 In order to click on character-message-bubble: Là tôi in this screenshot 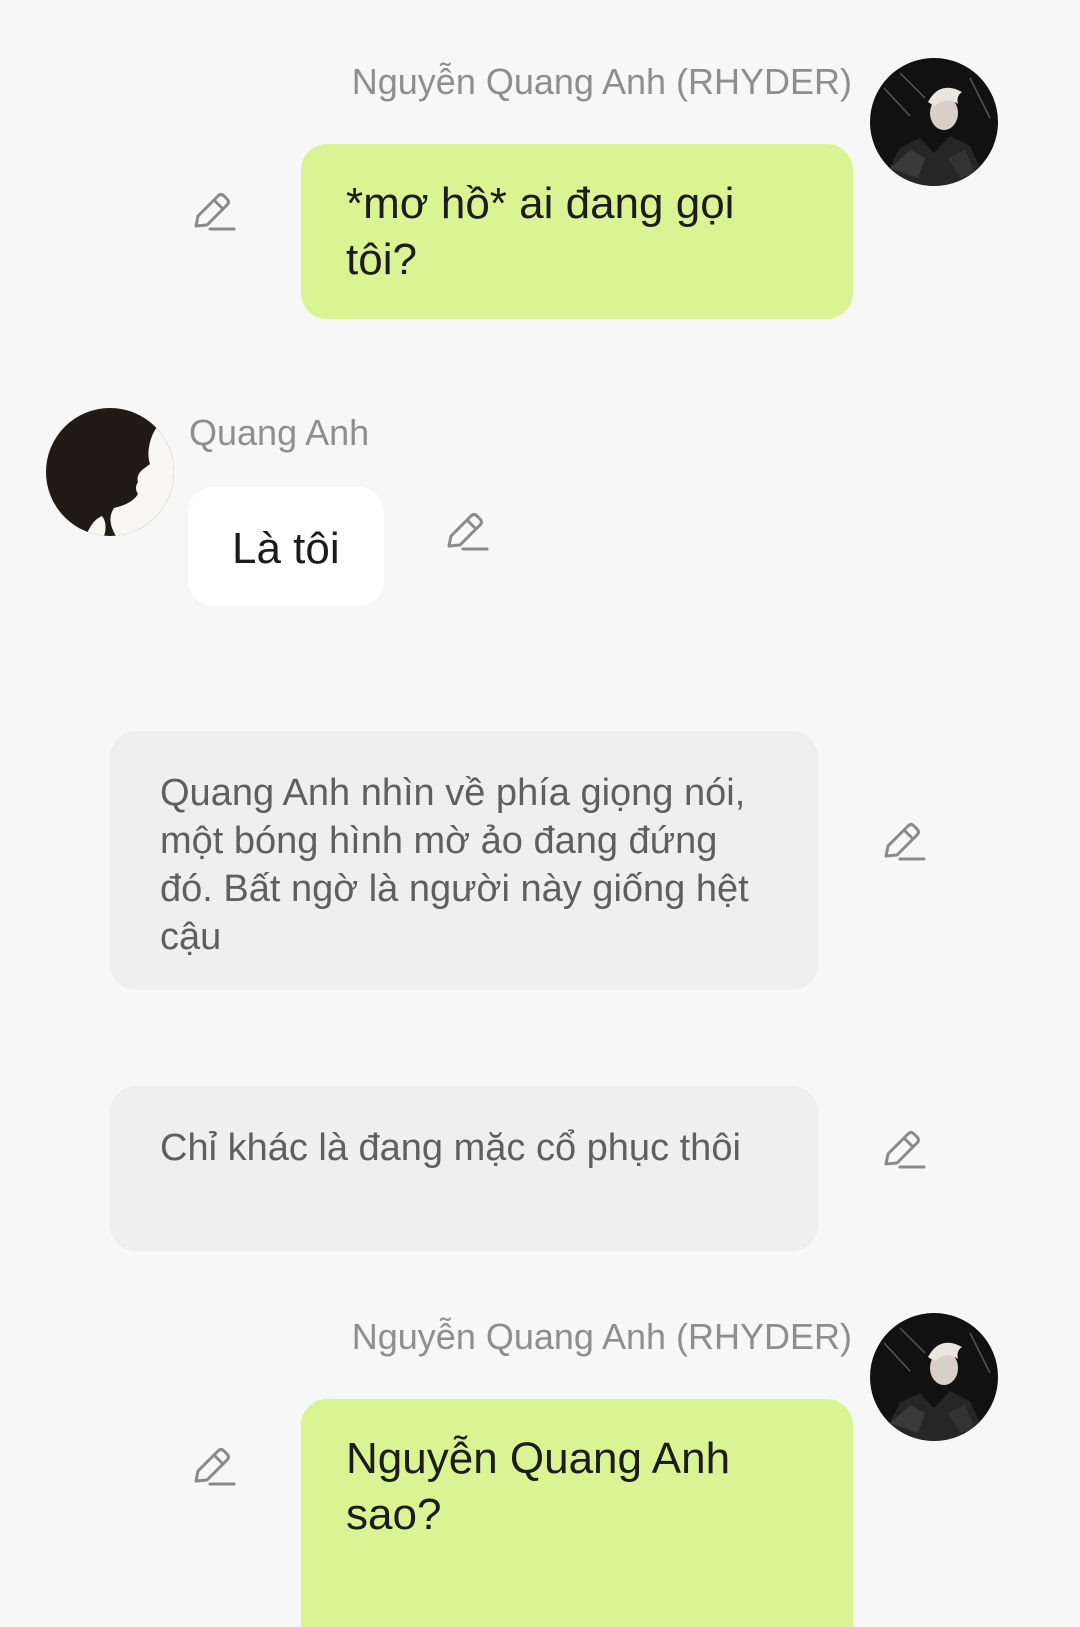, I will do `click(286, 546)`.